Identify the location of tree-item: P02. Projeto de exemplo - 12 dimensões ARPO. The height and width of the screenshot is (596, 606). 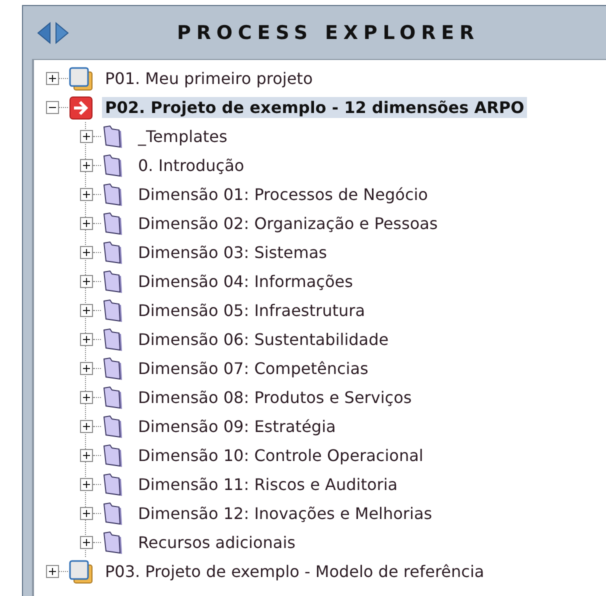
(315, 107).